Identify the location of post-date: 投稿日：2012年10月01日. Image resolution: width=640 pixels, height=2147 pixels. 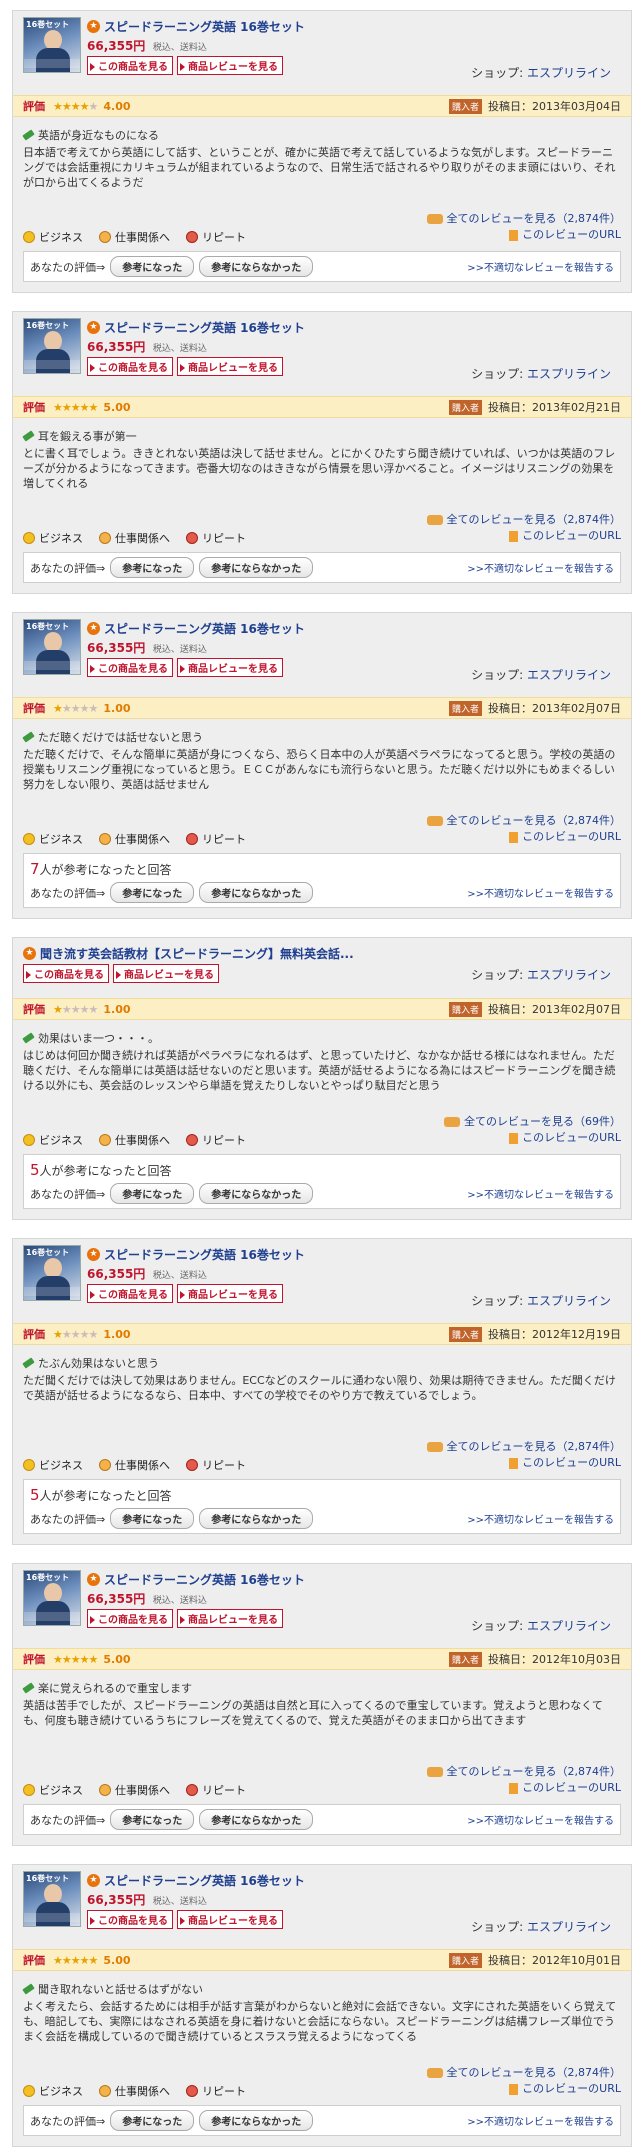
(554, 1960).